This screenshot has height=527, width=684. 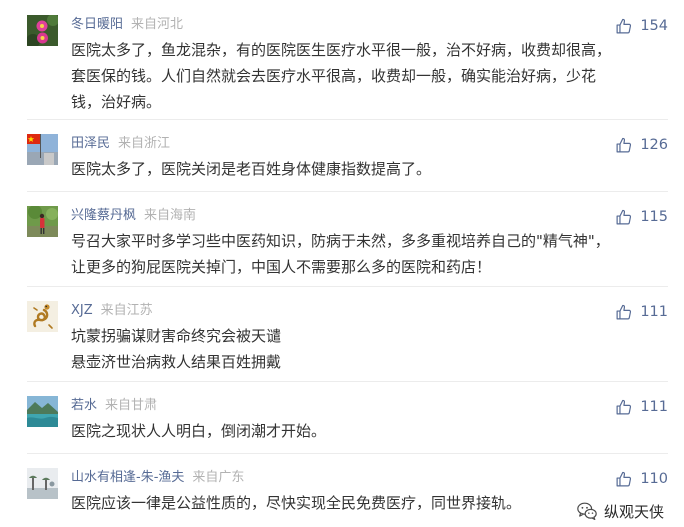 What do you see at coordinates (131, 405) in the screenshot?
I see `location-label: 来自甘肃` at bounding box center [131, 405].